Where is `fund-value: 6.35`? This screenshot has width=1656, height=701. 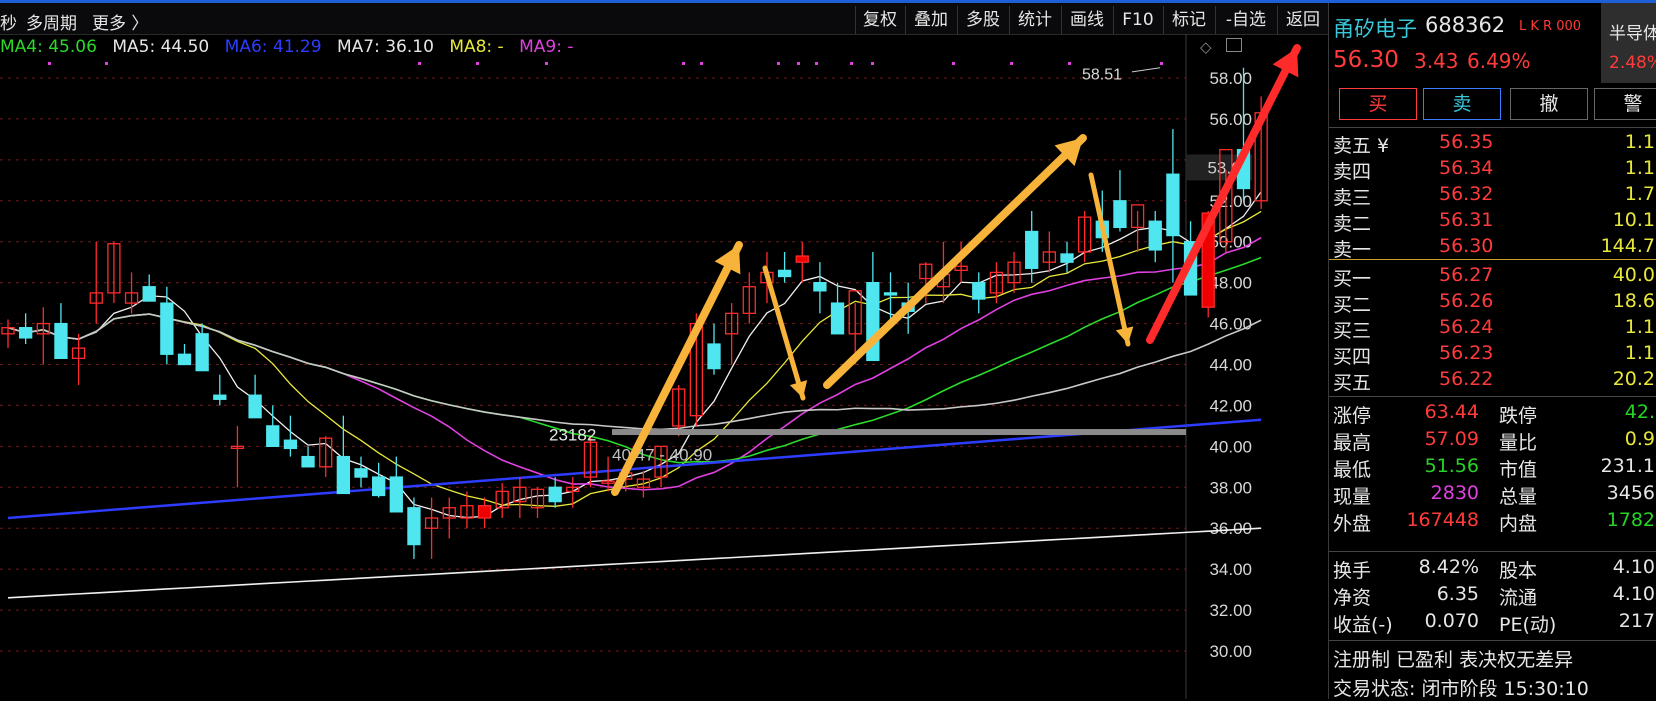
fund-value: 6.35 is located at coordinates (1457, 594).